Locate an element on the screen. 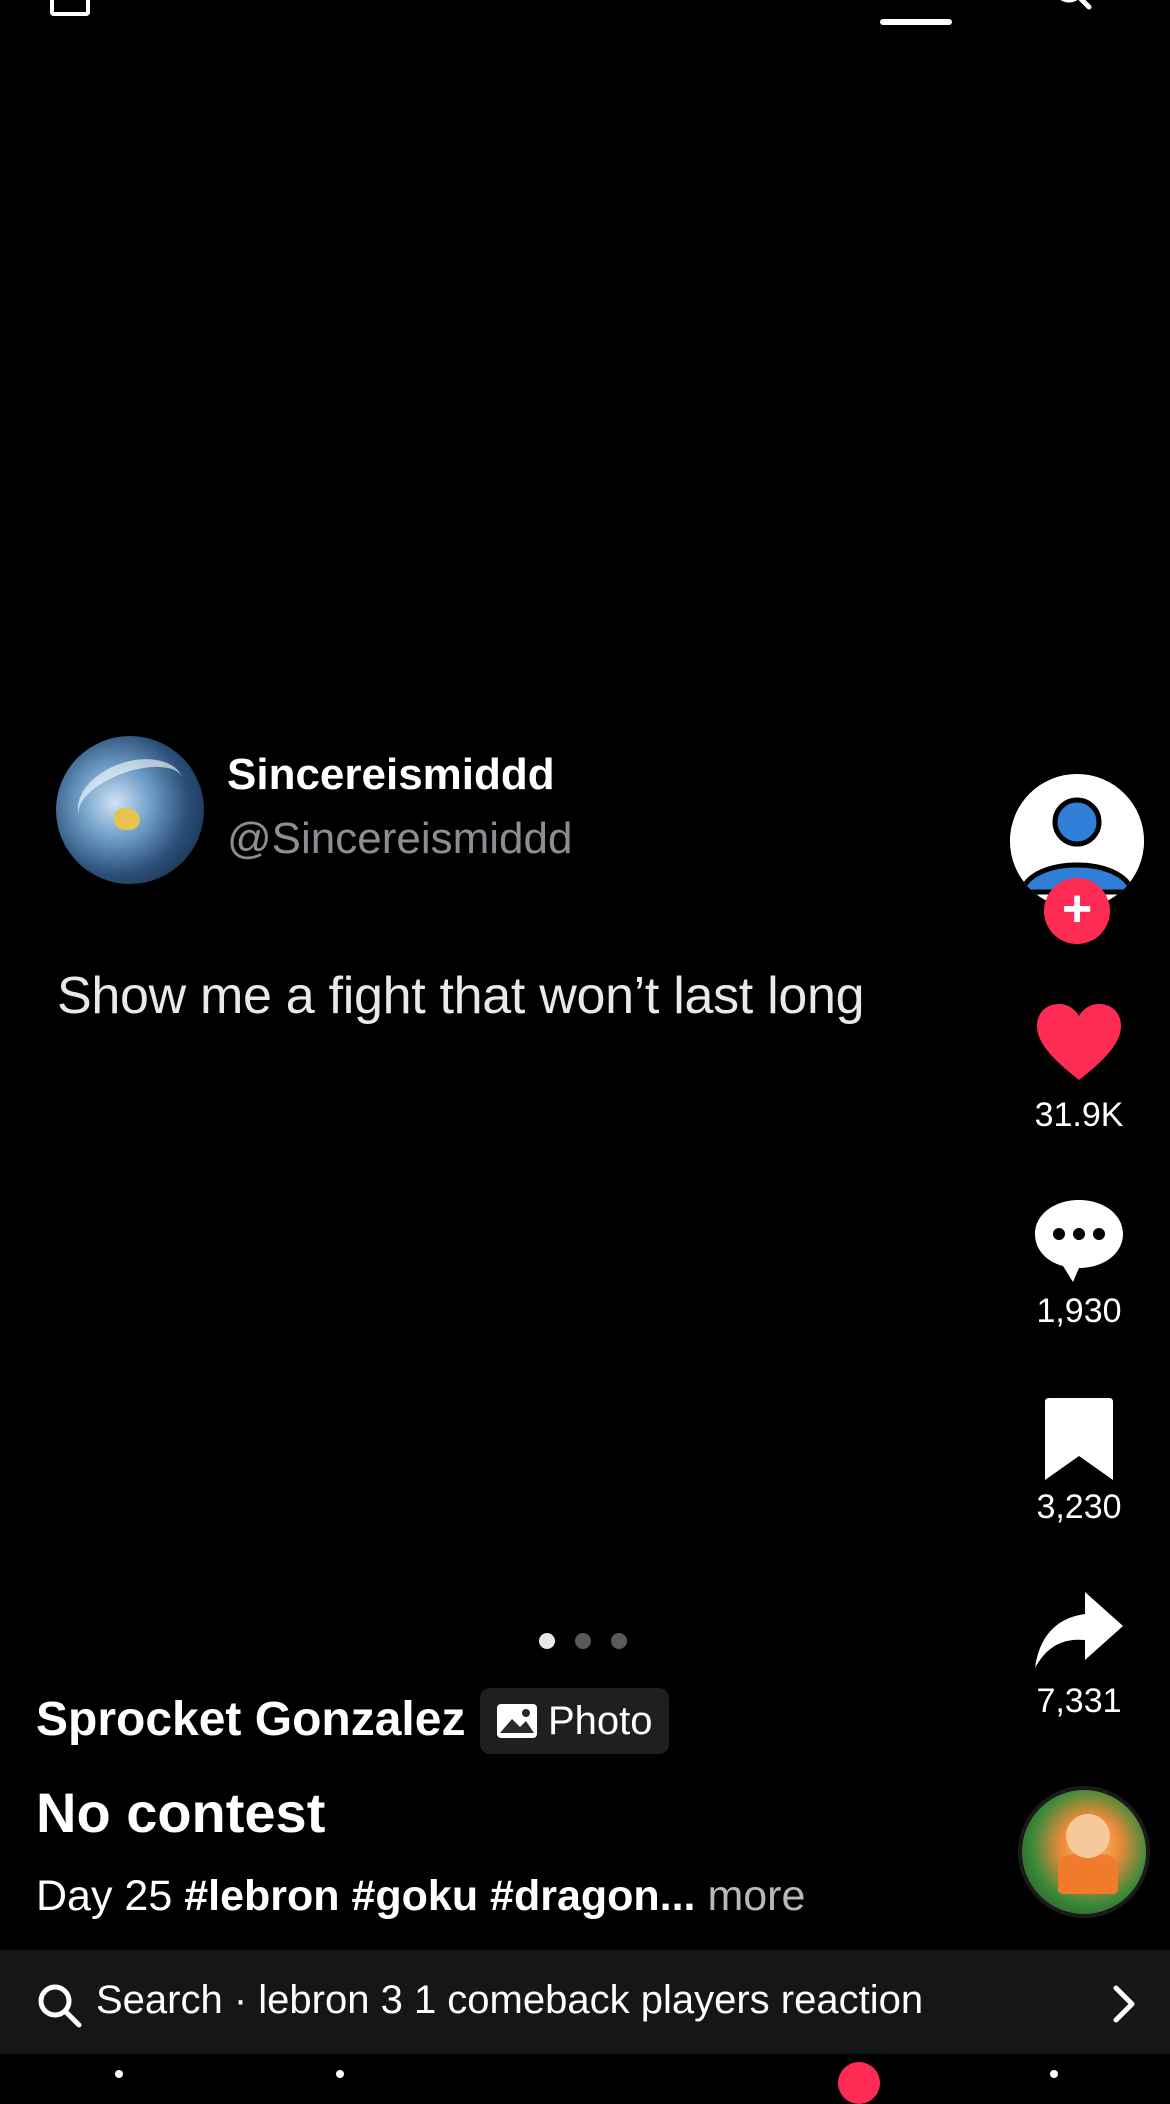 This screenshot has height=2104, width=1170. photo-icon is located at coordinates (517, 1721).